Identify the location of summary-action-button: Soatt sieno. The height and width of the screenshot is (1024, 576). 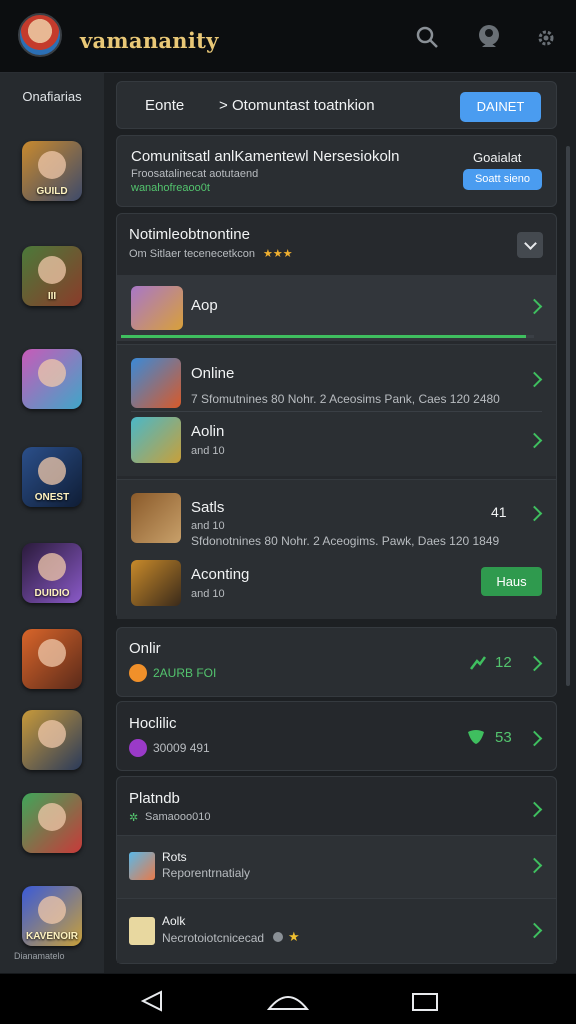
(502, 179).